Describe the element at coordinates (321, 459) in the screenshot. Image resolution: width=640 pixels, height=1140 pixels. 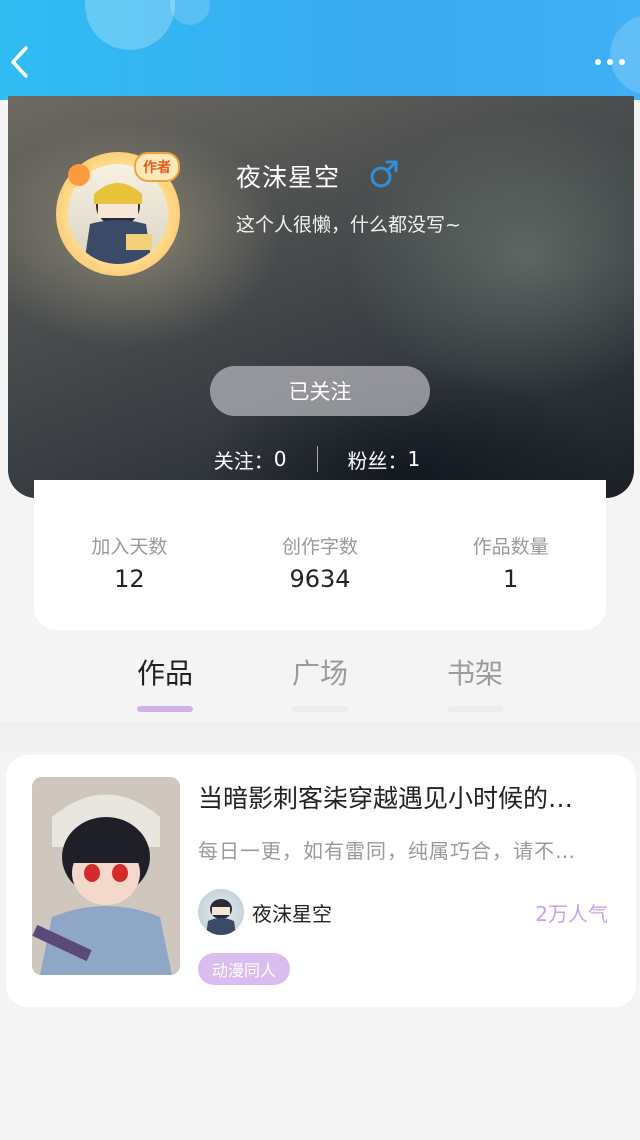
I see `follow-stats: 关注： 0 粉丝： 1` at that location.